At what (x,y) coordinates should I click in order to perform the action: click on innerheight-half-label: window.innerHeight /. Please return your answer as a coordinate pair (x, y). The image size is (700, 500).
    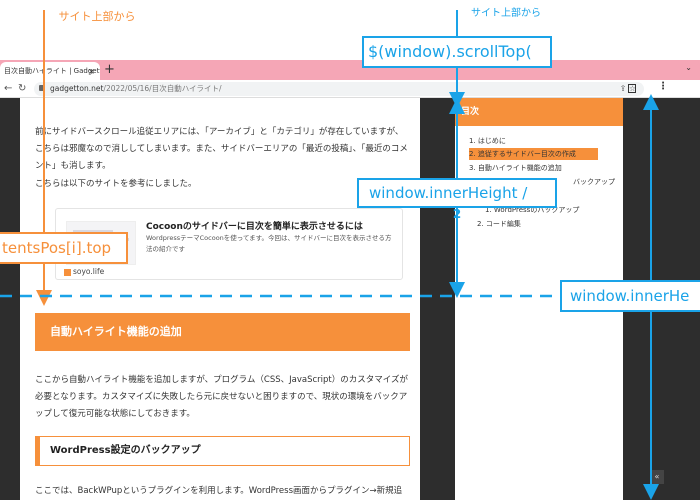
    Looking at the image, I should click on (457, 193).